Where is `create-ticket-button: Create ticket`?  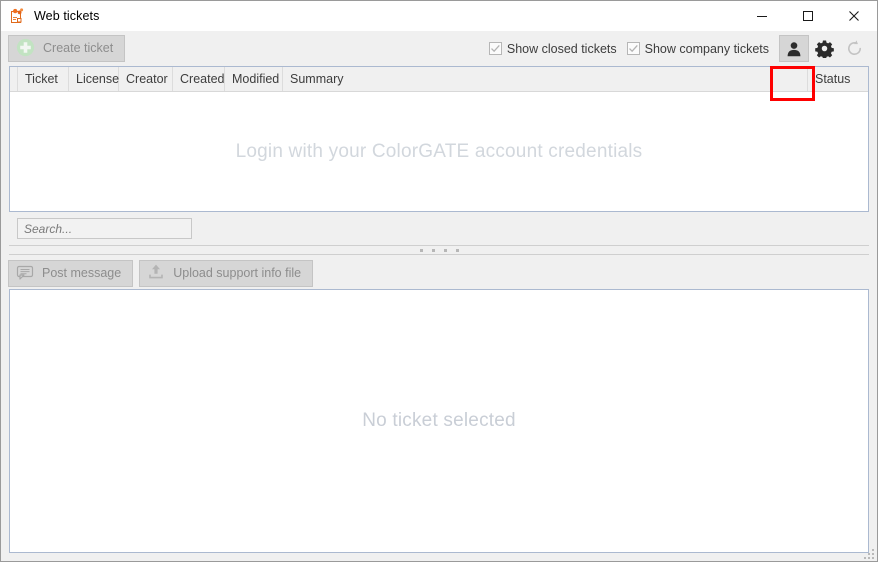
create-ticket-button: Create ticket is located at coordinates (67, 48).